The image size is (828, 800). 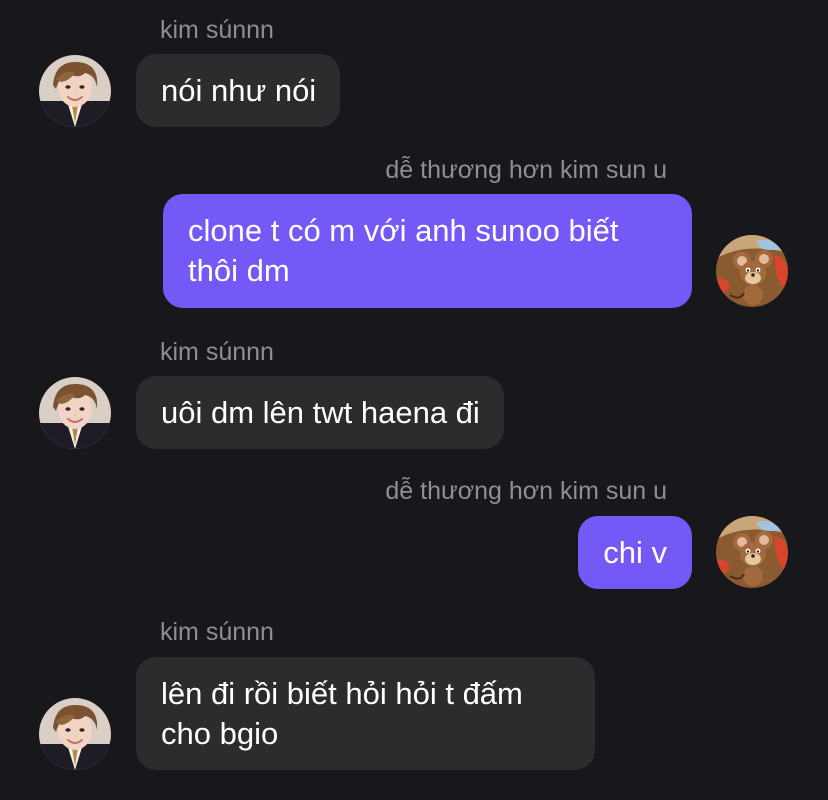 I want to click on message-text: lên đi rồi biết hỏi hỏi t đấm cho bgio, so click(x=342, y=713).